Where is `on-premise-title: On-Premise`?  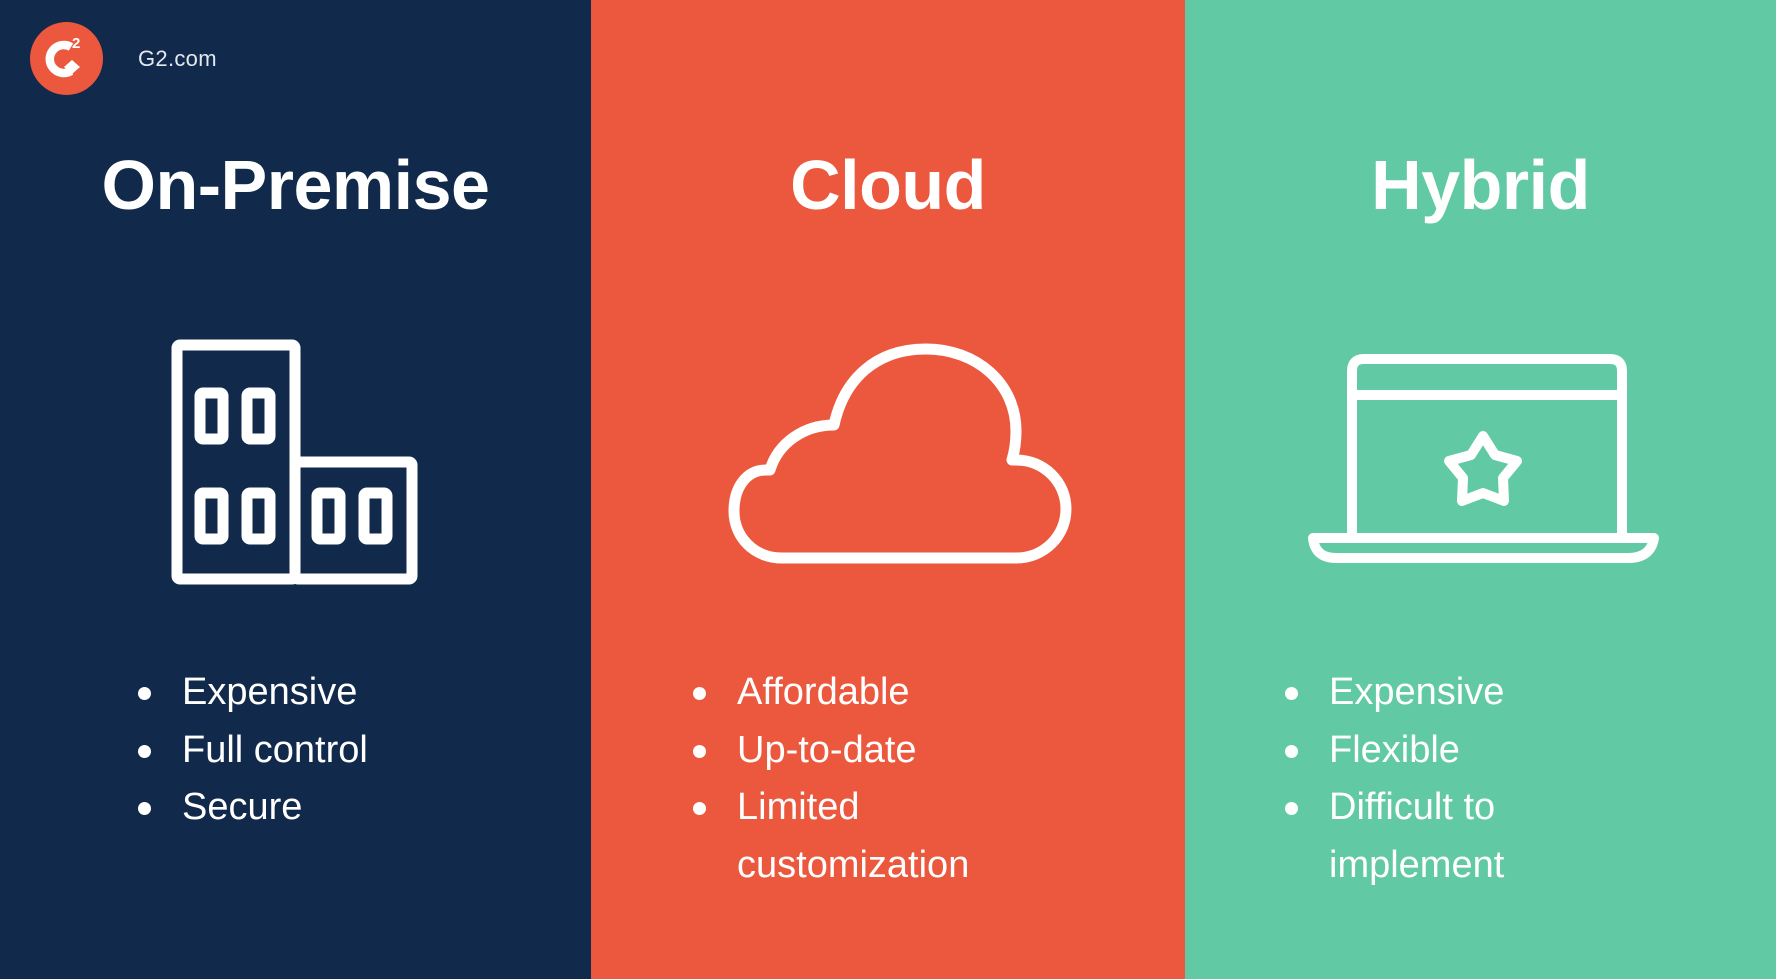 on-premise-title: On-Premise is located at coordinates (295, 185).